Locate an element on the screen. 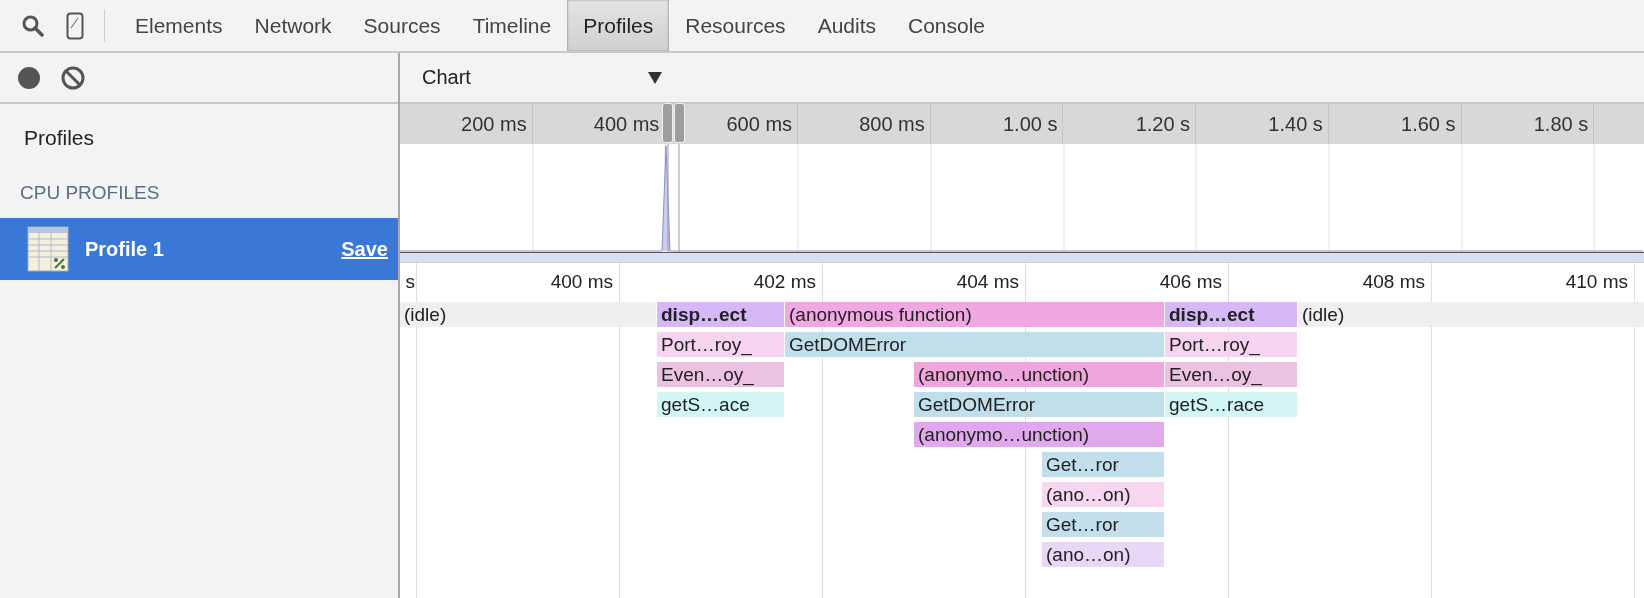 The height and width of the screenshot is (598, 1644). panel-tab: Profiles is located at coordinates (618, 25).